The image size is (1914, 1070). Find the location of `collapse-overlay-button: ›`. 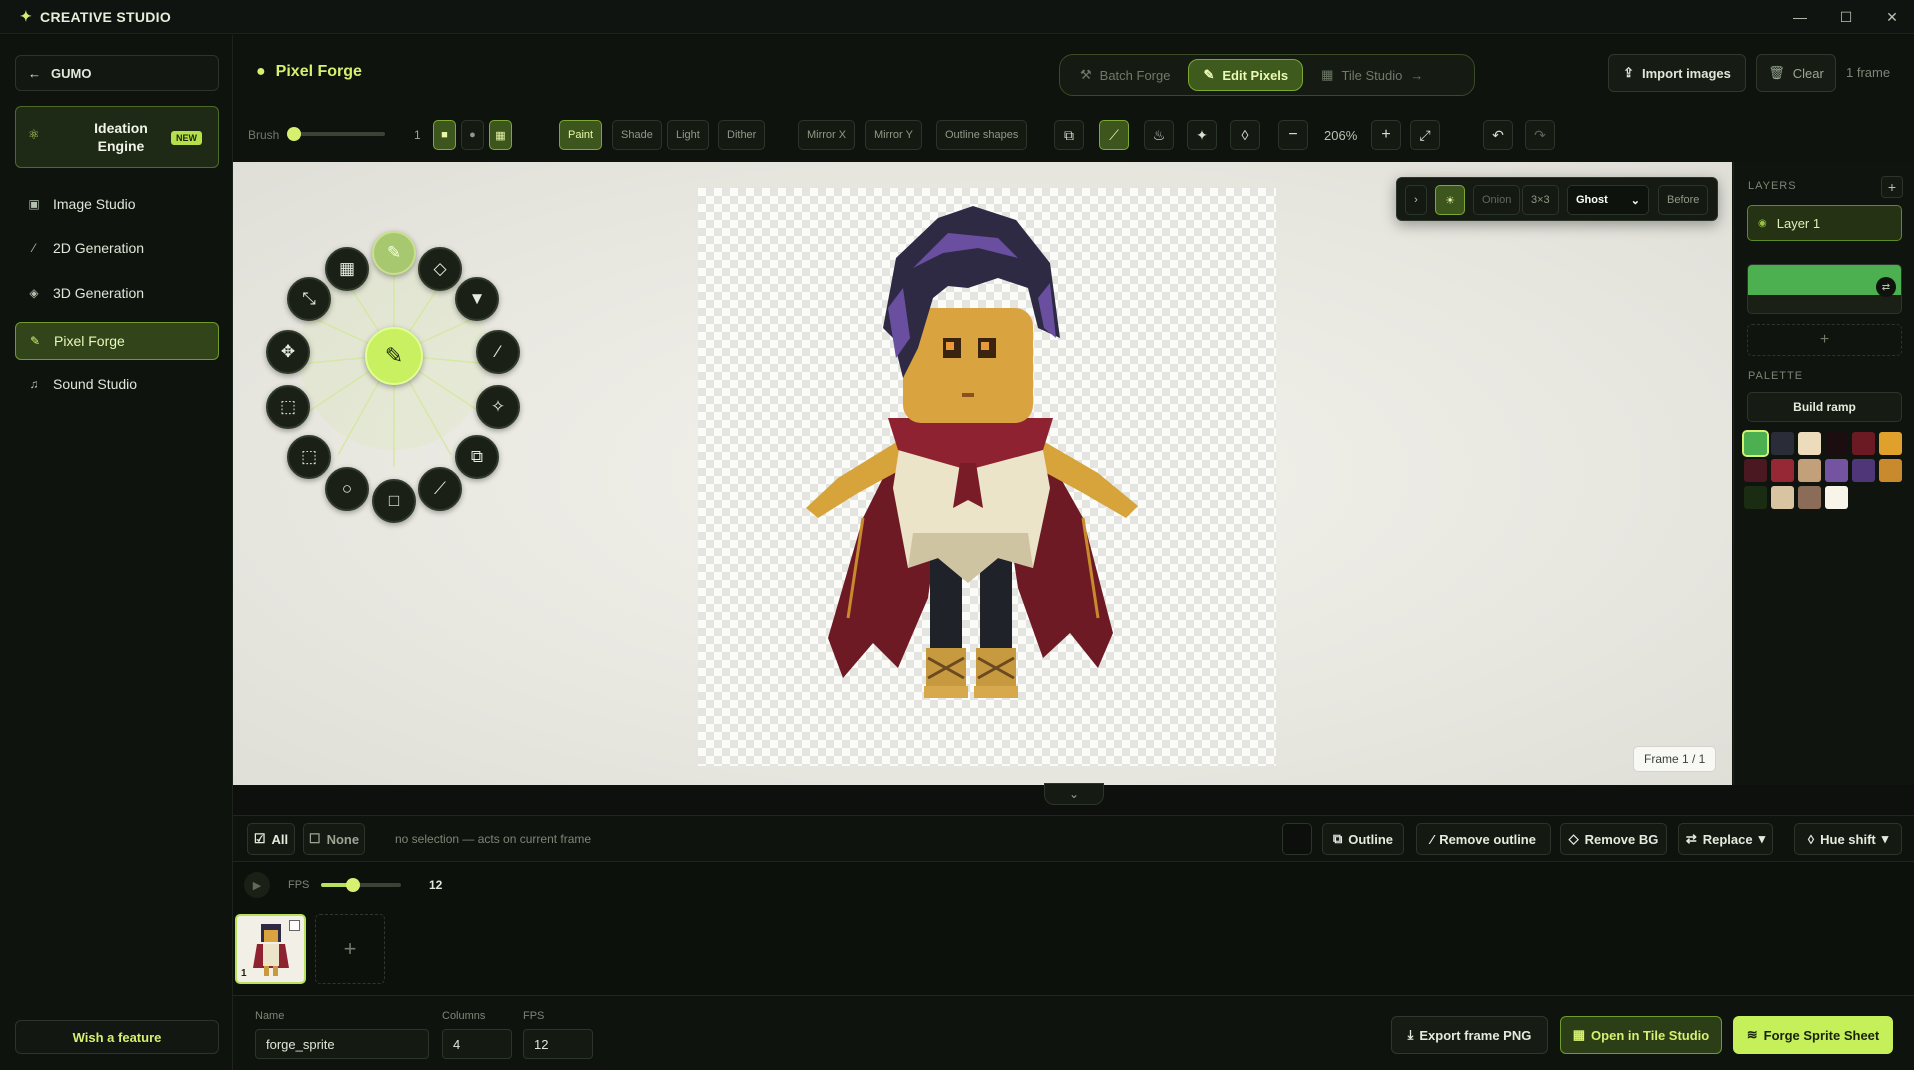

collapse-overlay-button: › is located at coordinates (1416, 200).